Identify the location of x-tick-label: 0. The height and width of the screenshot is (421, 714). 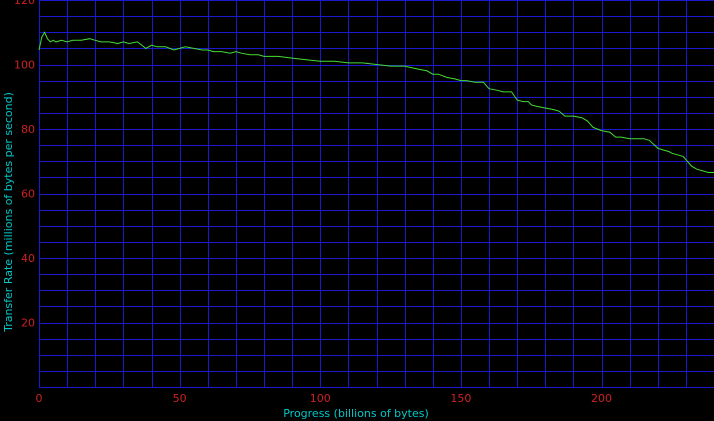
(39, 398).